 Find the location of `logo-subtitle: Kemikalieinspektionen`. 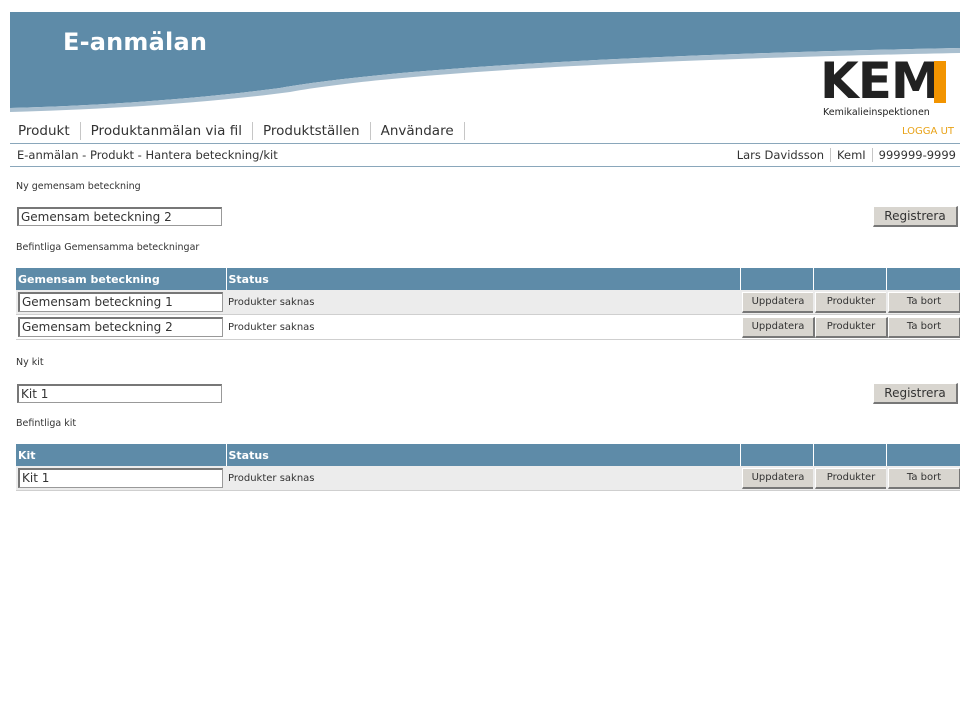

logo-subtitle: Kemikalieinspektionen is located at coordinates (876, 112).